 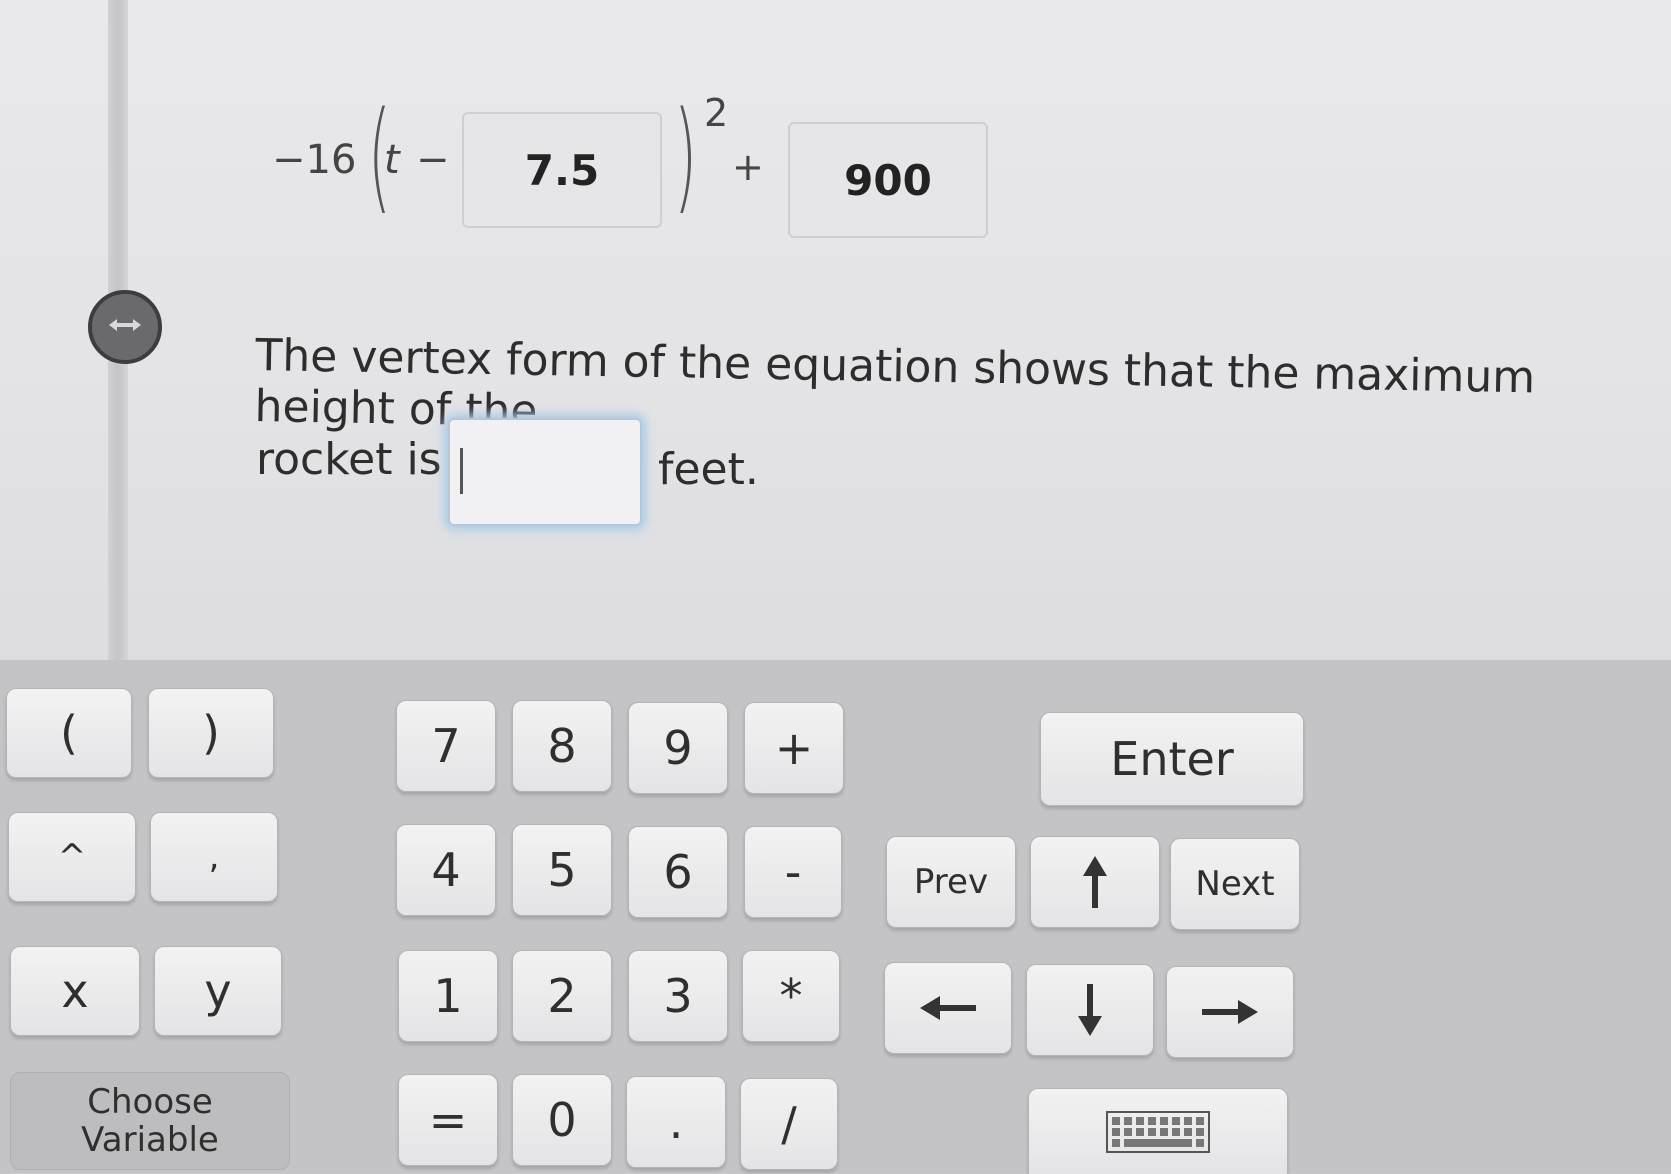 I want to click on exponent: 2, so click(x=716, y=113).